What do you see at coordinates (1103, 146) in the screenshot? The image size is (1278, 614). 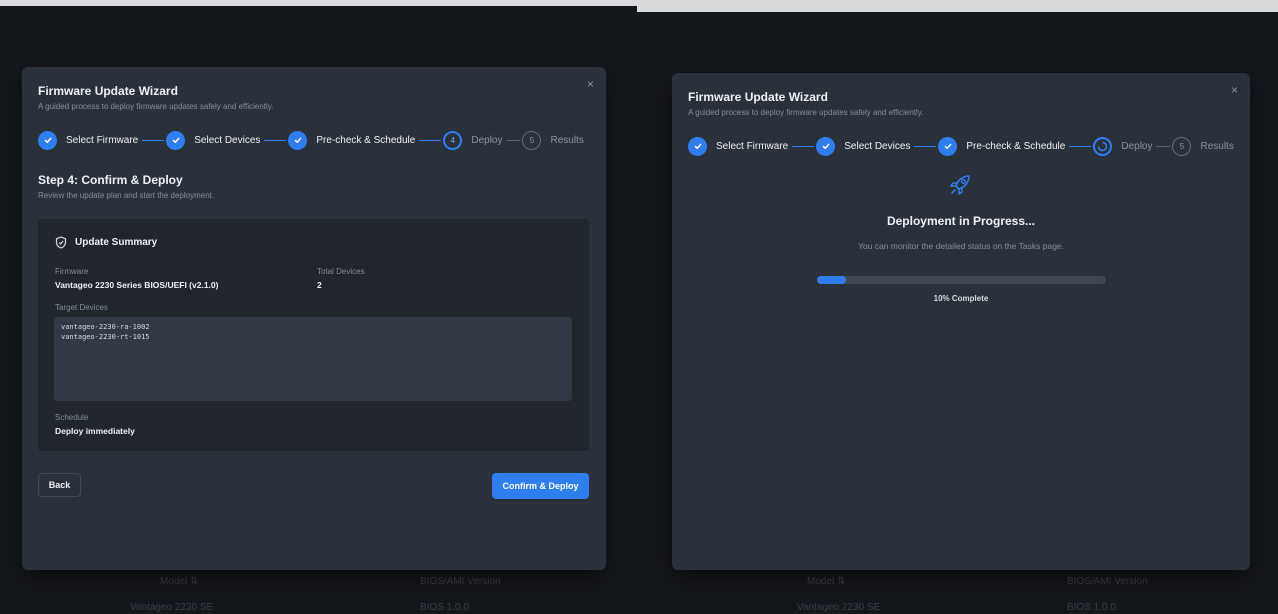 I see `spinner-icon` at bounding box center [1103, 146].